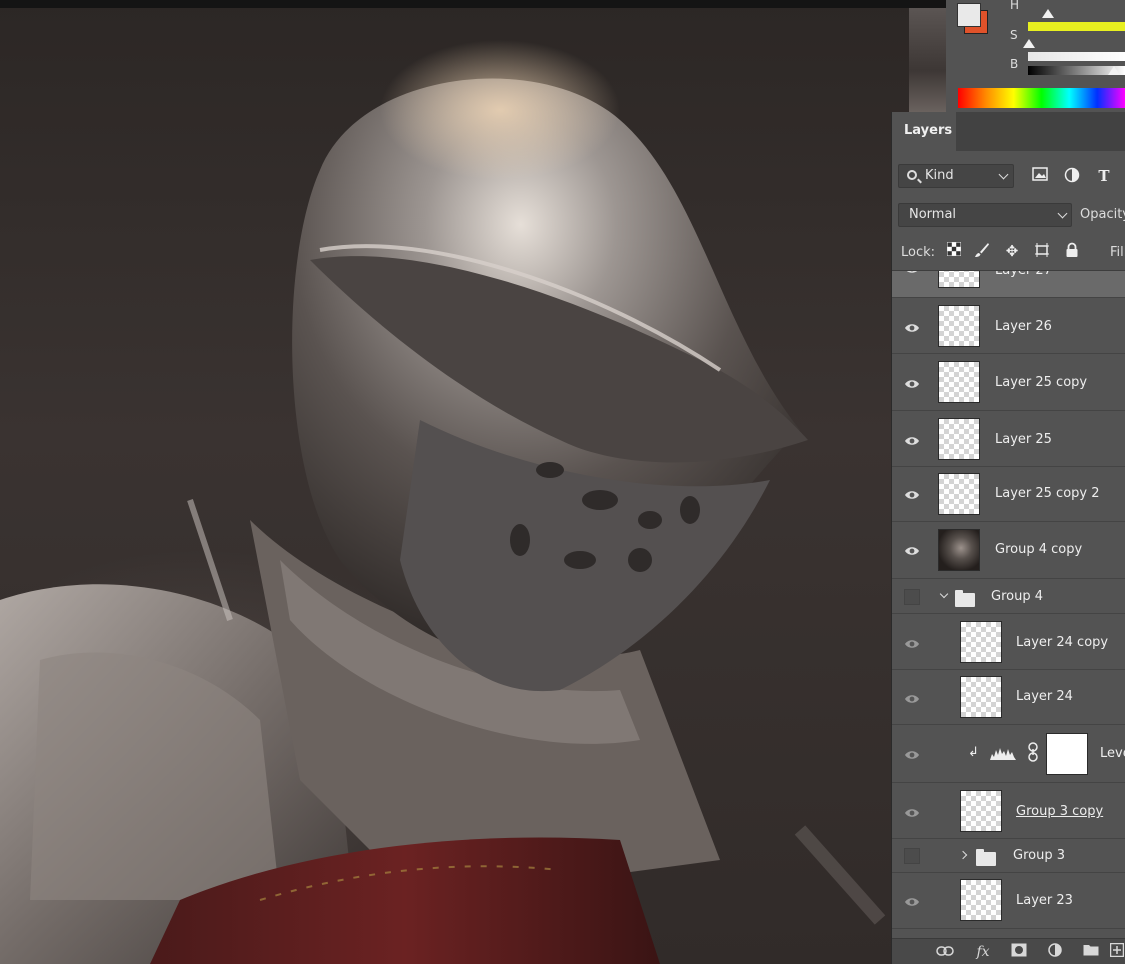 The height and width of the screenshot is (964, 1125). I want to click on layer-row-group-4-copy: Group 4 copy, so click(1008, 551).